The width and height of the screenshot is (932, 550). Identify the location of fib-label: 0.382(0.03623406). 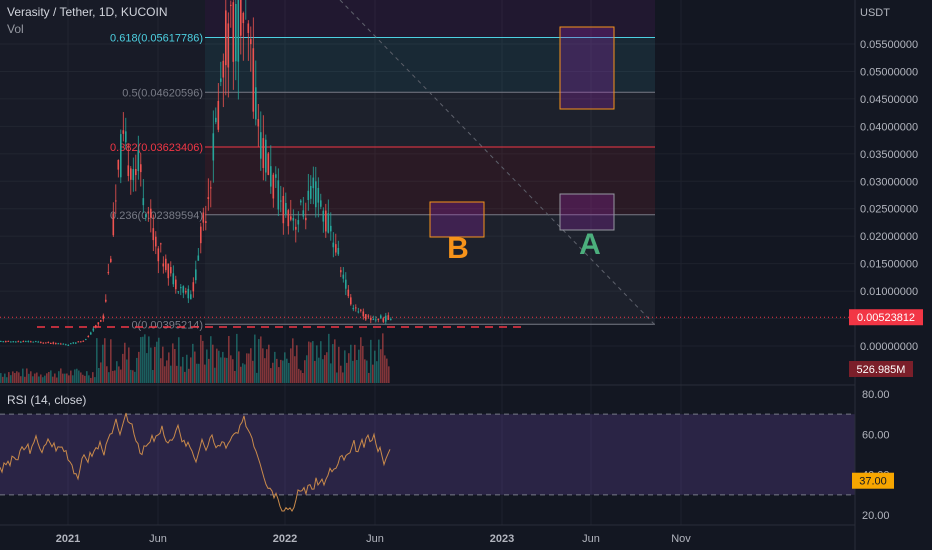
(156, 148).